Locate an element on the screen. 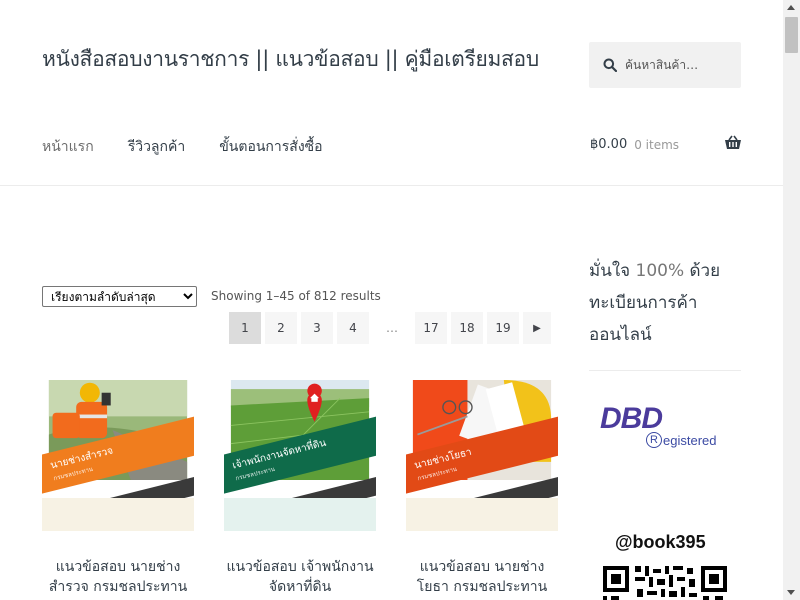 Image resolution: width=800 pixels, height=600 pixels. product-image: นายช่างโยธา กรมชลประทาน is located at coordinates (482, 455).